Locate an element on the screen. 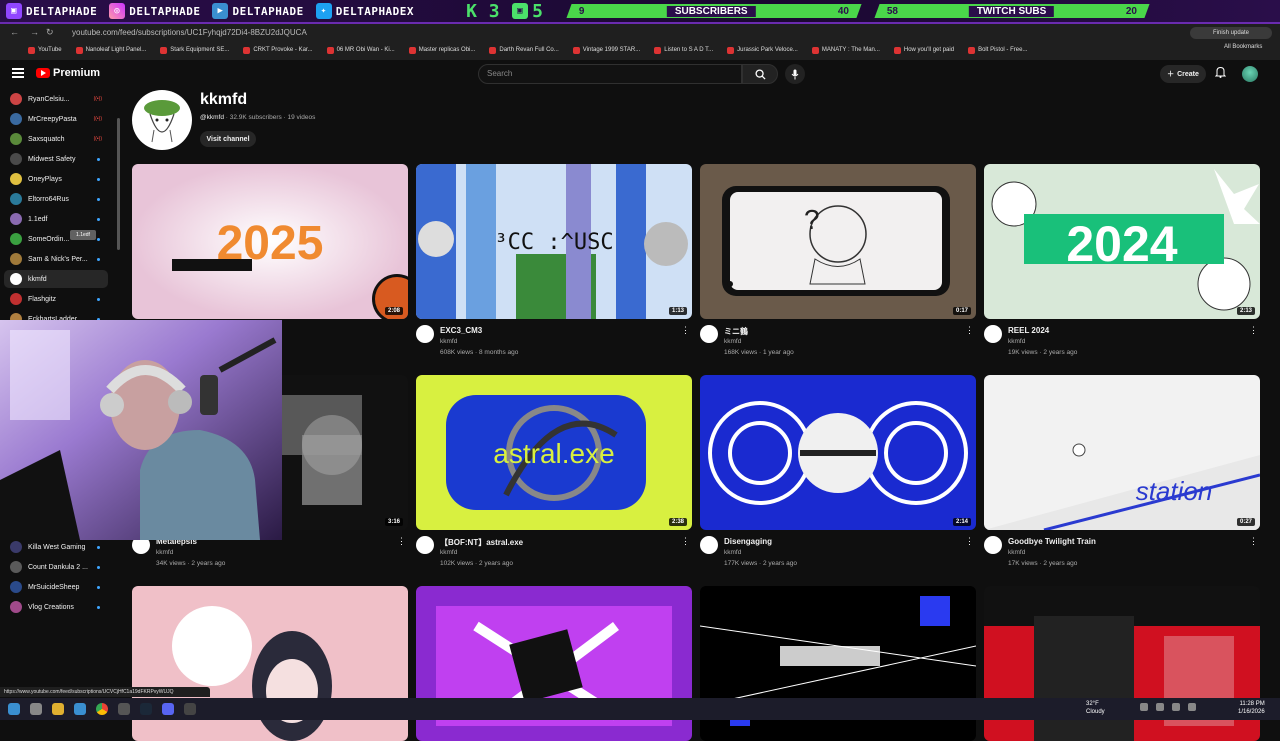 The image size is (1280, 741). sidebar-item-midwest-safety: Midwest Safety is located at coordinates (56, 159).